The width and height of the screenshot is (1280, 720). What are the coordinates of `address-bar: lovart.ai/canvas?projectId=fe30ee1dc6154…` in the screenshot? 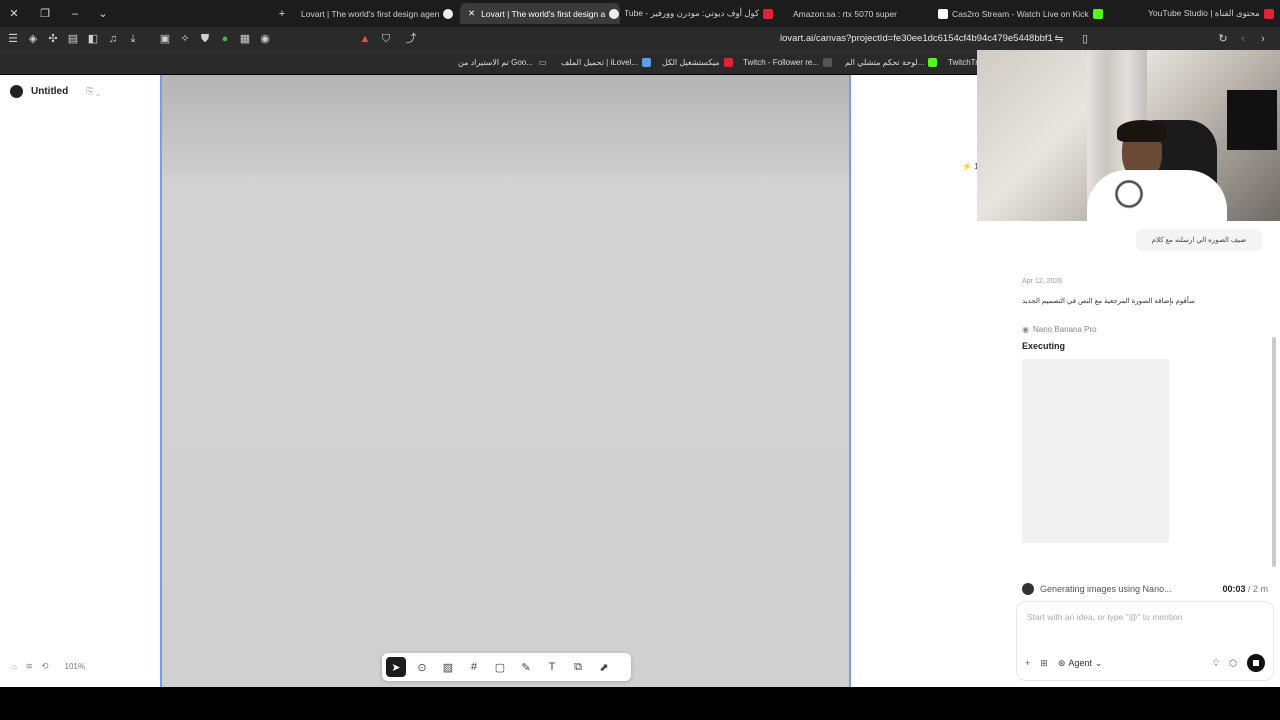 It's located at (916, 38).